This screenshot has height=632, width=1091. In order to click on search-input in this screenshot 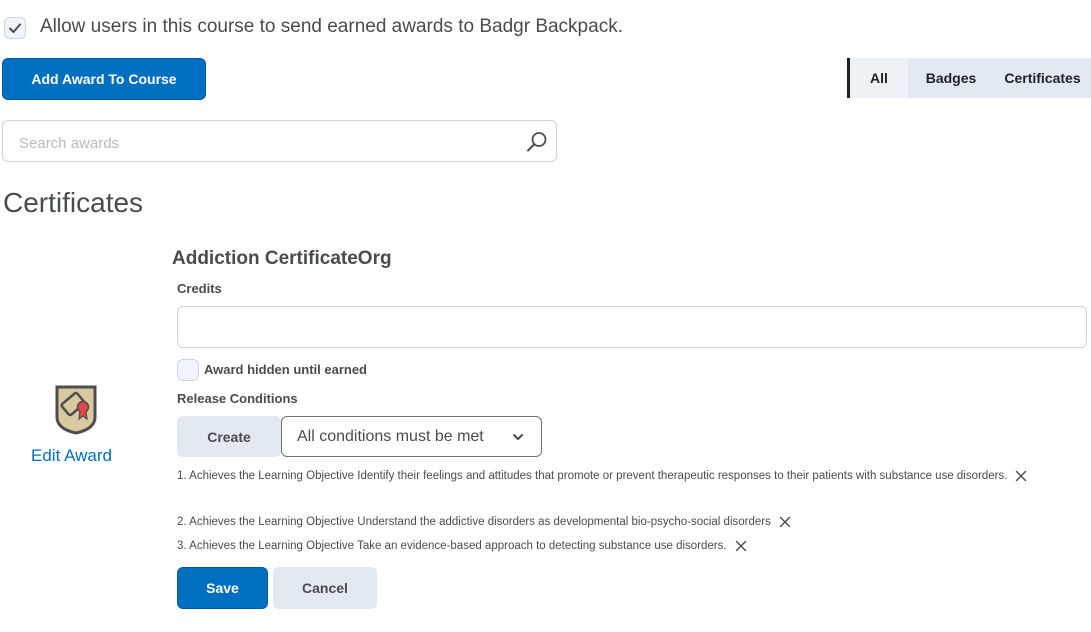, I will do `click(259, 143)`.